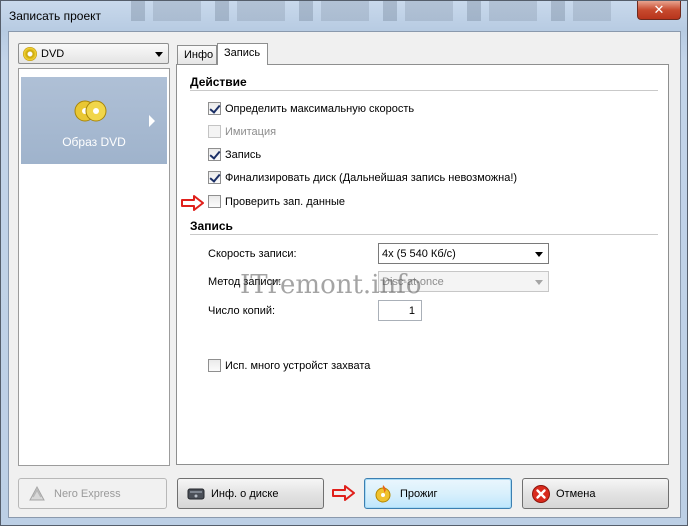  What do you see at coordinates (218, 82) in the screenshot?
I see `section-title-action: Действие` at bounding box center [218, 82].